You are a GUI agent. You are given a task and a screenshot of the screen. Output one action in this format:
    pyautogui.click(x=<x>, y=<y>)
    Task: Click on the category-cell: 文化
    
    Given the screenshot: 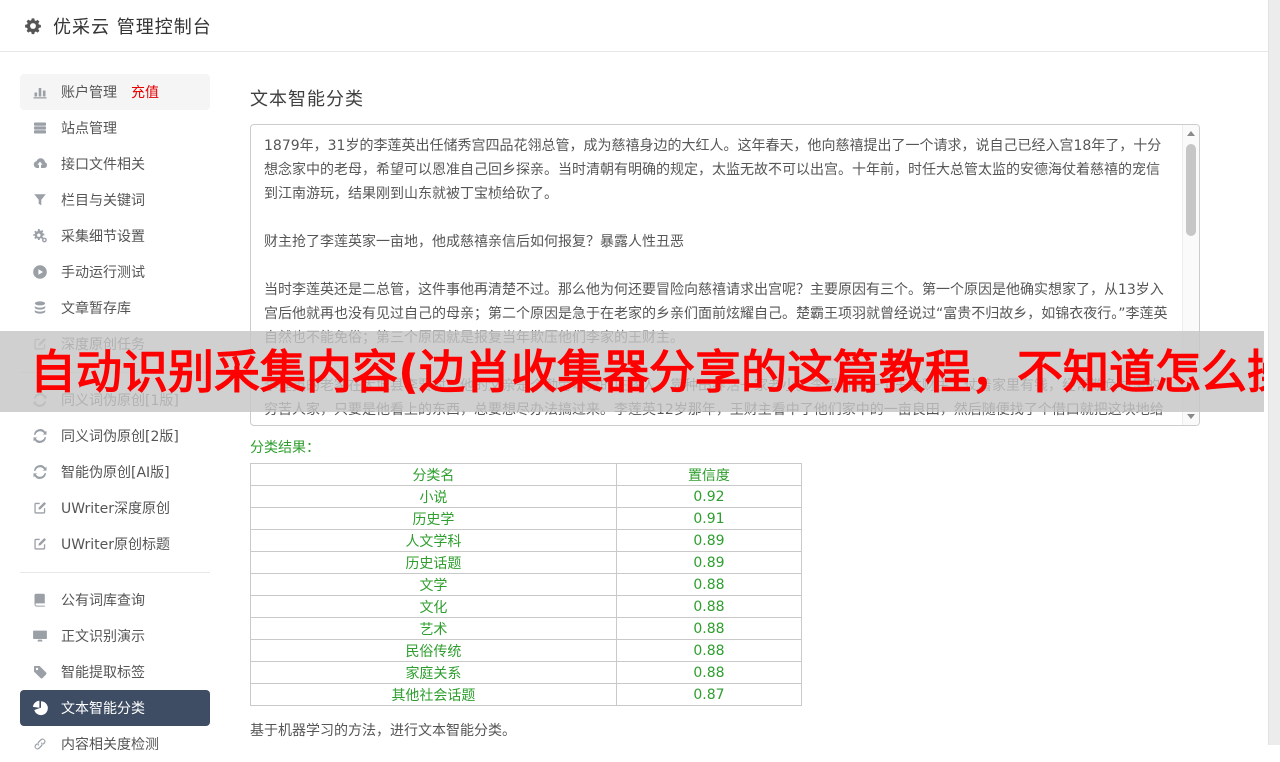 What is the action you would take?
    pyautogui.click(x=433, y=606)
    